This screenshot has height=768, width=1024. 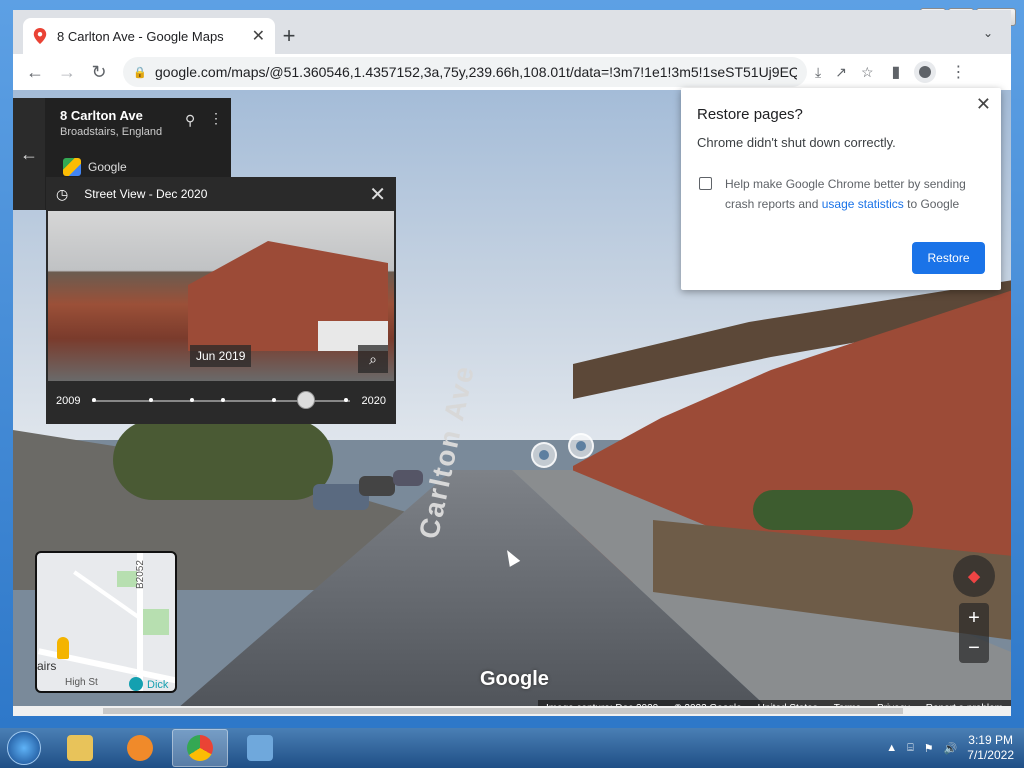 What do you see at coordinates (833, 510) in the screenshot?
I see `hedge` at bounding box center [833, 510].